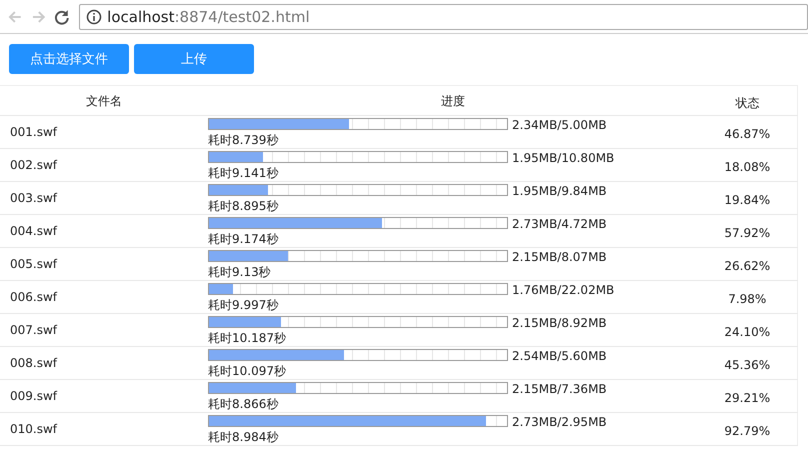 Image resolution: width=808 pixels, height=467 pixels. What do you see at coordinates (244, 173) in the screenshot?
I see `elapsed-time: 耗时9.141秒` at bounding box center [244, 173].